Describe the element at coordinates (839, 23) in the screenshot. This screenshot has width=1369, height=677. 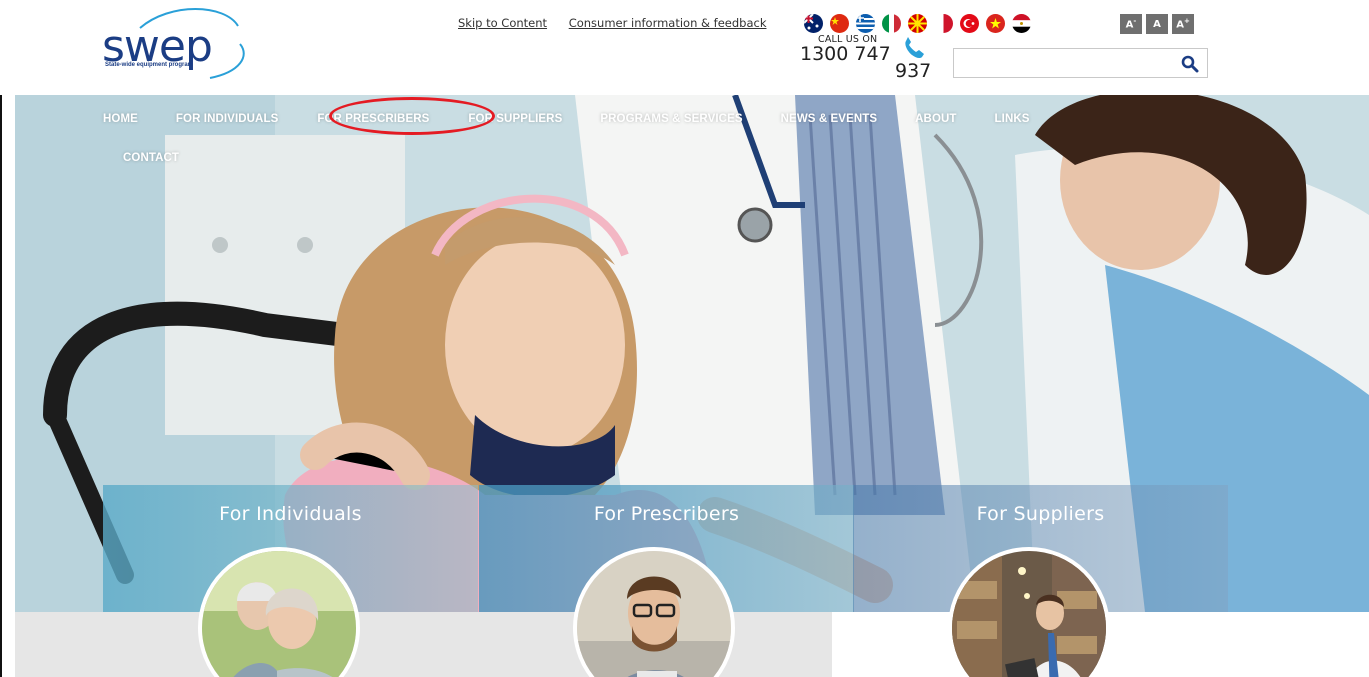
I see `china-flag-icon` at that location.